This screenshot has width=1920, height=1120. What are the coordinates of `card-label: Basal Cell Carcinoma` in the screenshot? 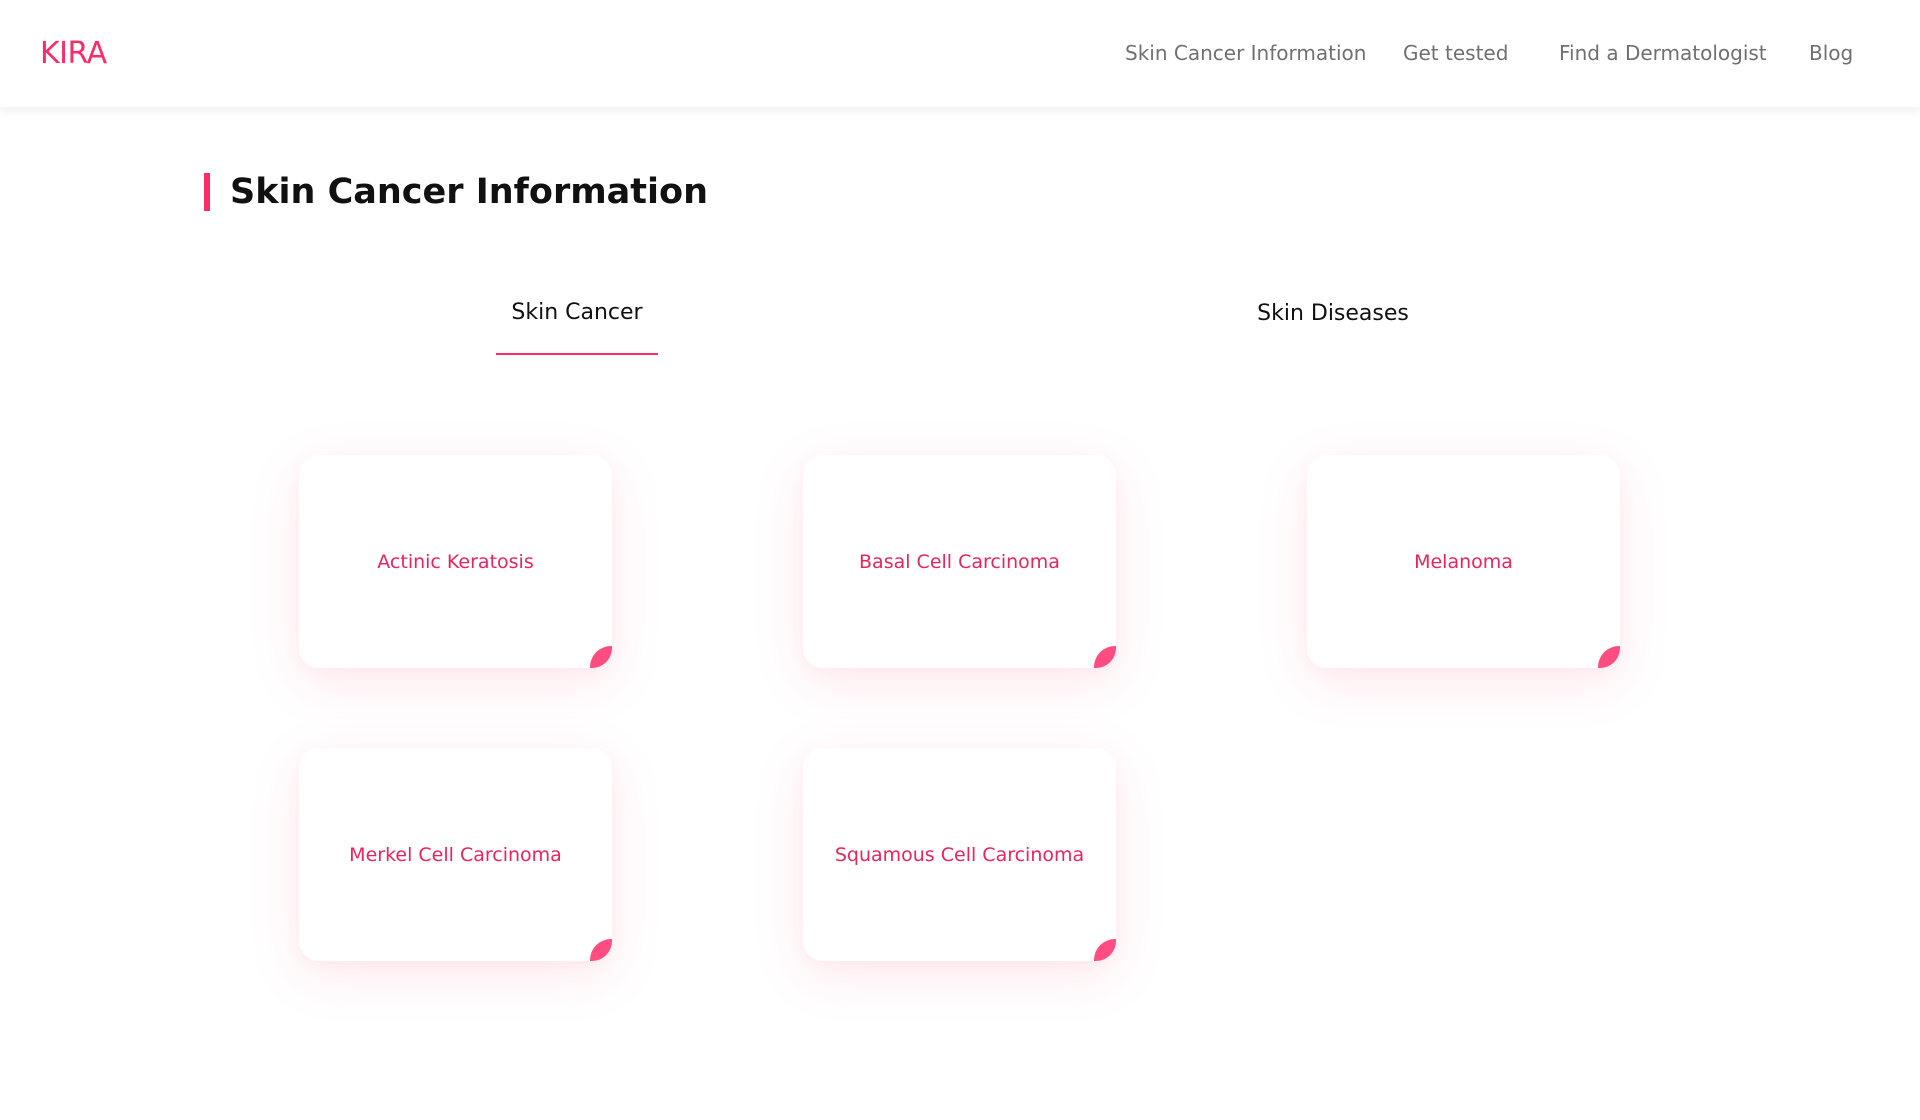 It's located at (959, 561).